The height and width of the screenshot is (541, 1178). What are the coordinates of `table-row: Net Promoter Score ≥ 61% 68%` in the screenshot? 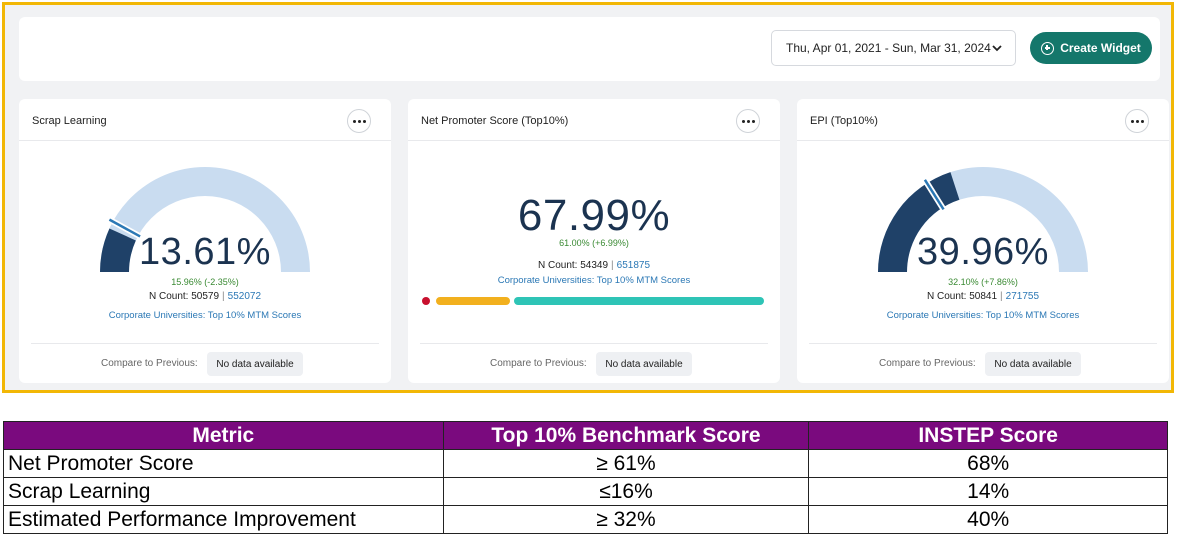 It's located at (585, 463).